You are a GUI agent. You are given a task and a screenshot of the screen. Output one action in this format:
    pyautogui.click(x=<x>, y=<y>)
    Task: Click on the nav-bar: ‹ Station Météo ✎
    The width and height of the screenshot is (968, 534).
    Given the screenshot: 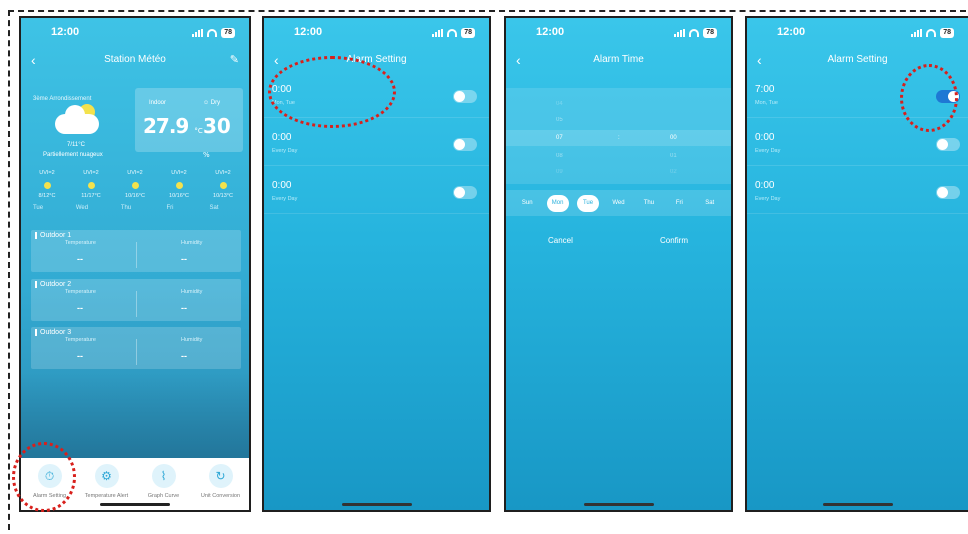 What is the action you would take?
    pyautogui.click(x=135, y=61)
    